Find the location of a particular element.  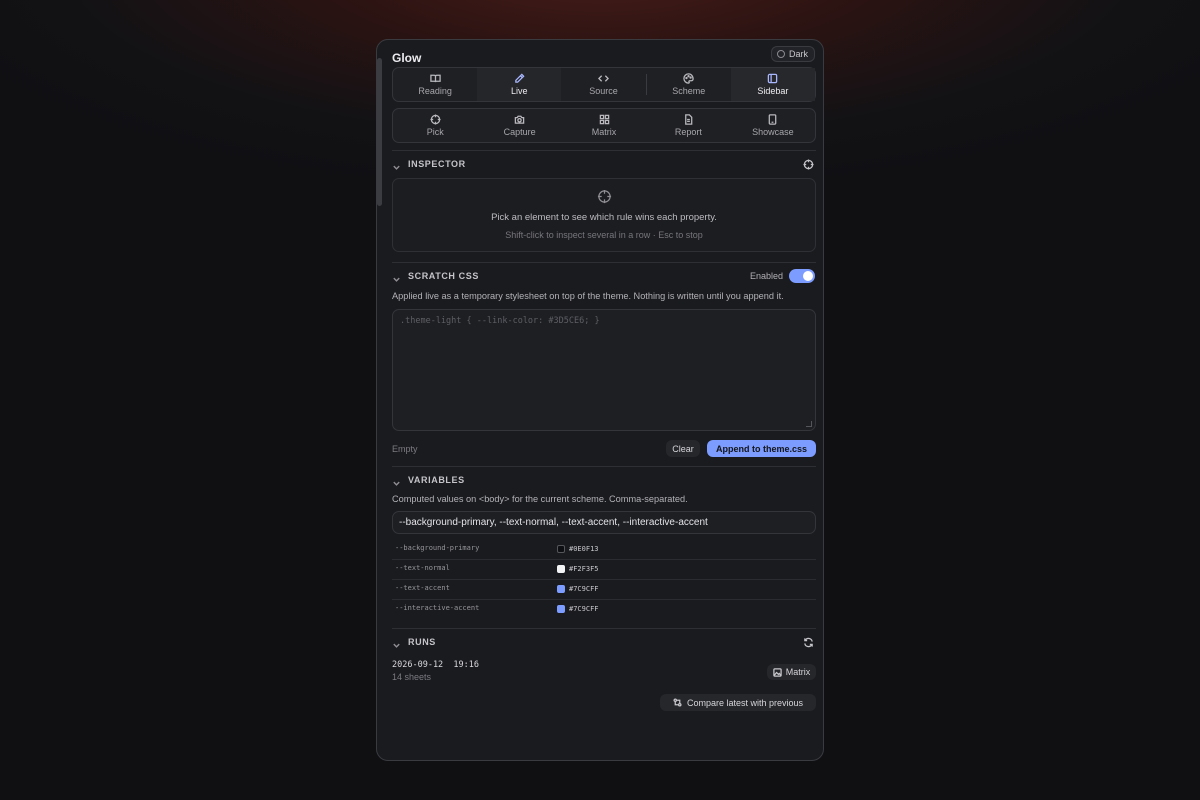

clear-button: Clear is located at coordinates (683, 448).